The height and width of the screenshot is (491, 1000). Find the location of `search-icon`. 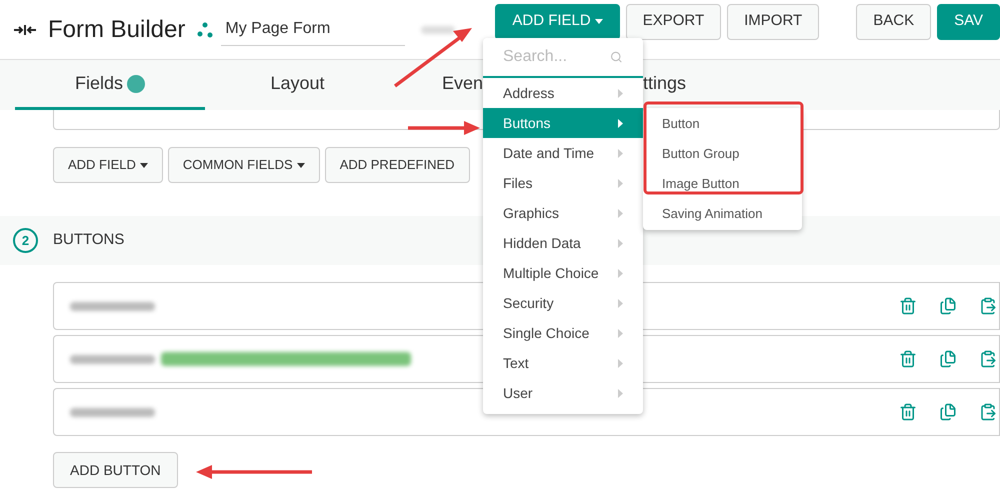

search-icon is located at coordinates (616, 57).